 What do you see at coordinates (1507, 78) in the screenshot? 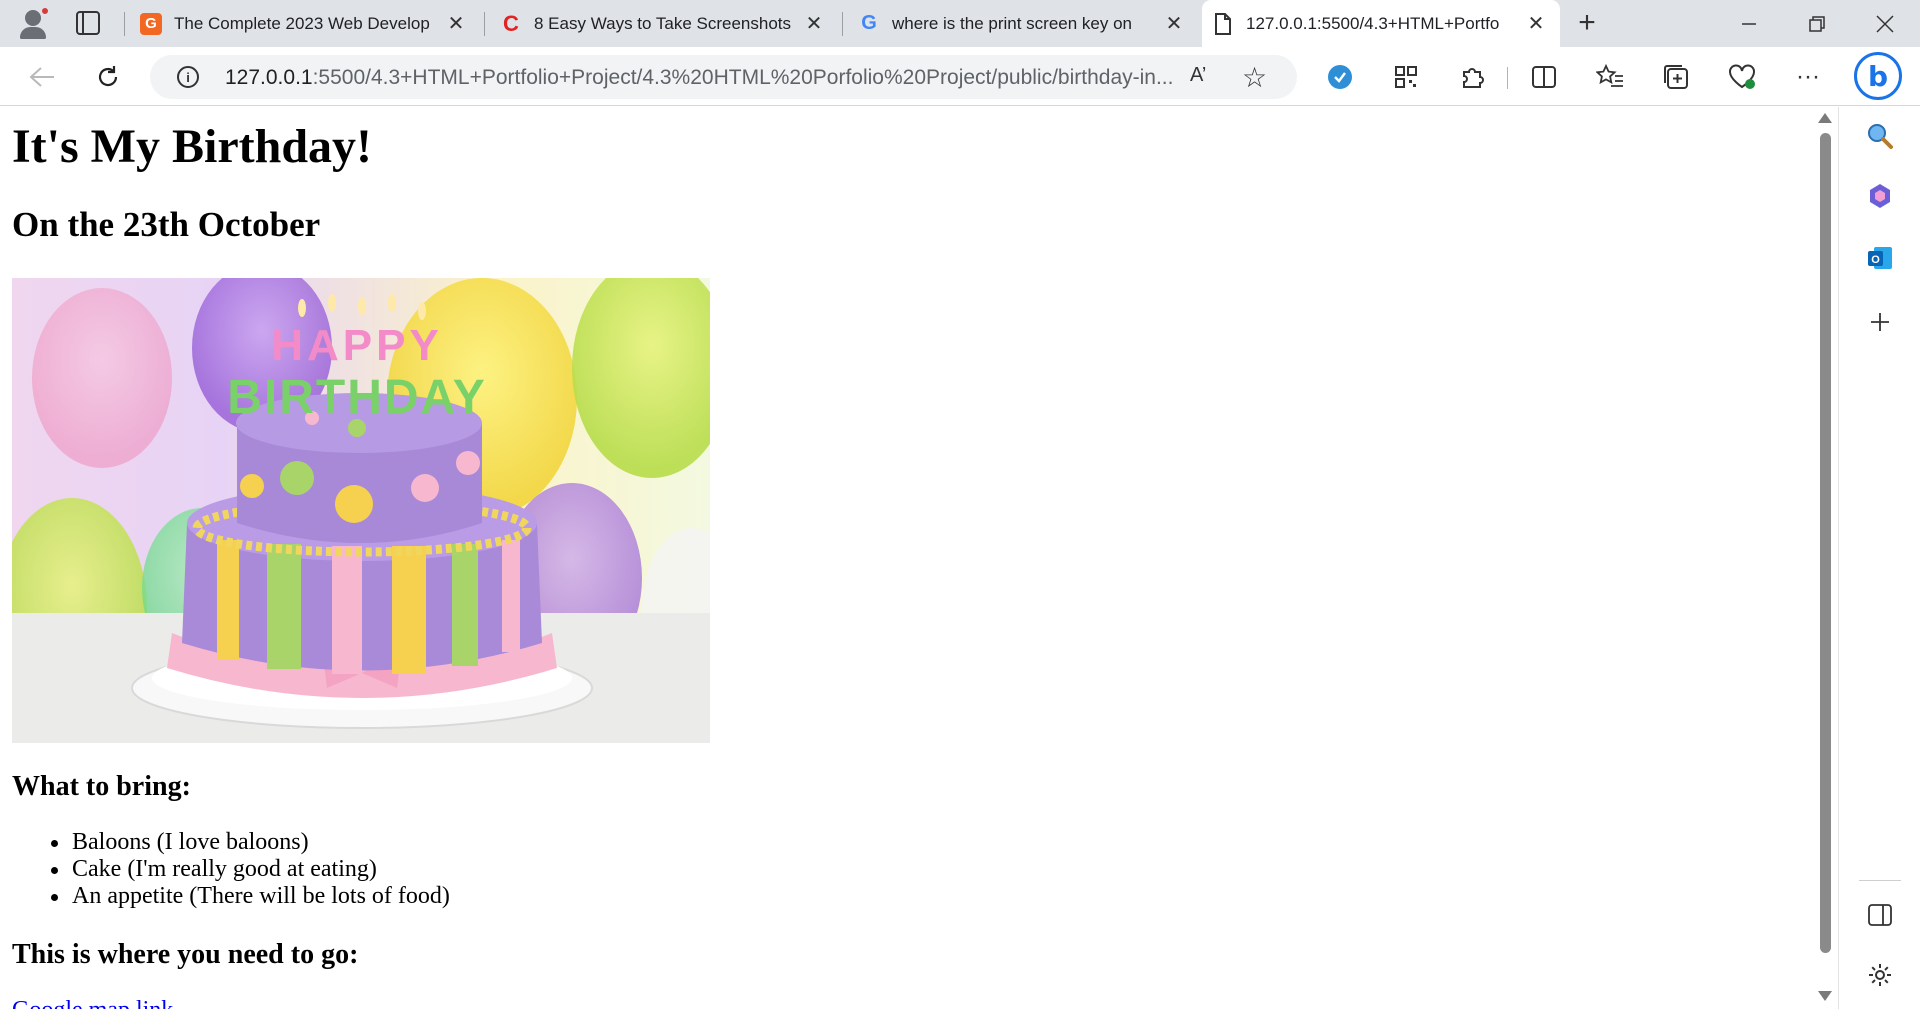
I see `toolbar-separator` at bounding box center [1507, 78].